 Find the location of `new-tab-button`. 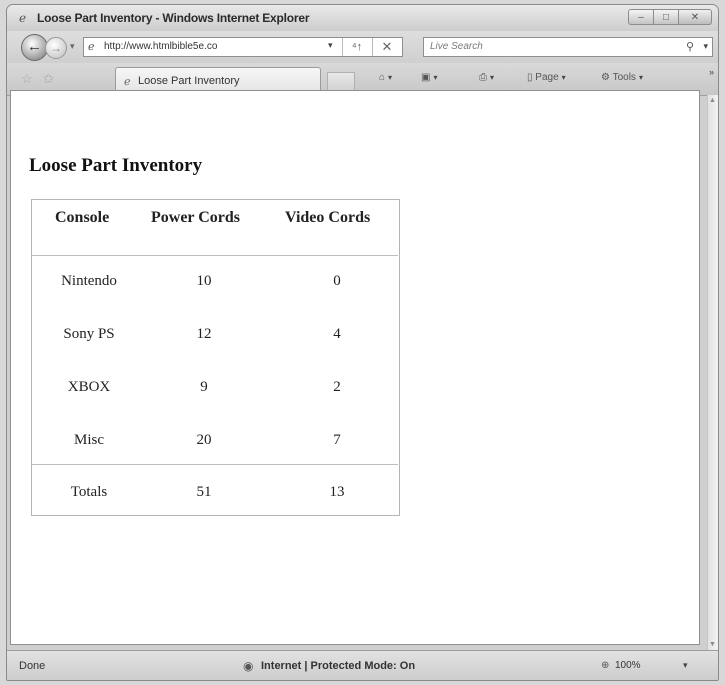

new-tab-button is located at coordinates (341, 81).